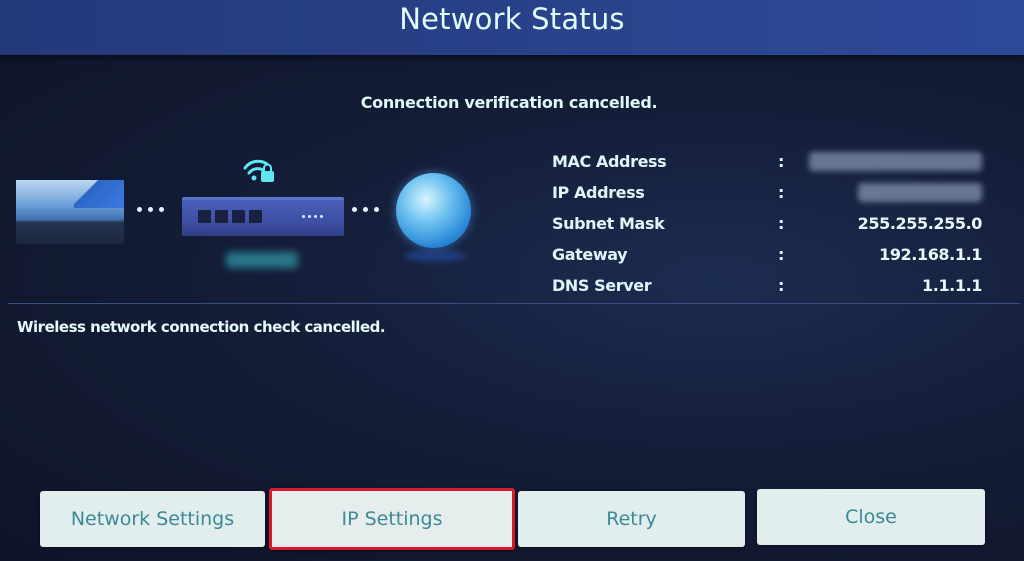 Image resolution: width=1024 pixels, height=561 pixels. What do you see at coordinates (514, 303) in the screenshot?
I see `section-divider` at bounding box center [514, 303].